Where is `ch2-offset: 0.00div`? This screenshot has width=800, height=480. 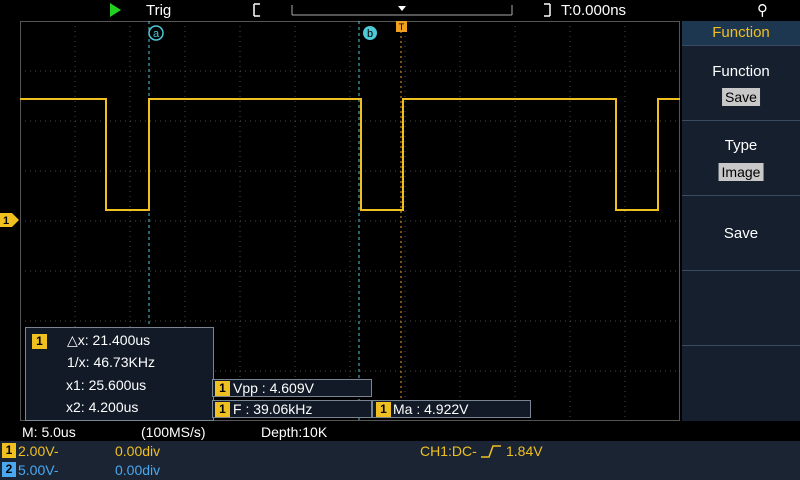
ch2-offset: 0.00div is located at coordinates (138, 470).